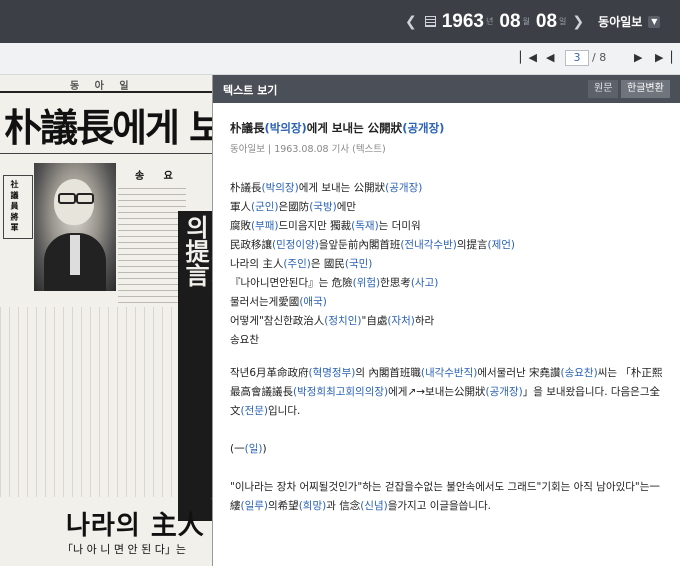 Image resolution: width=680 pixels, height=566 pixels. I want to click on calendar-icon, so click(430, 21).